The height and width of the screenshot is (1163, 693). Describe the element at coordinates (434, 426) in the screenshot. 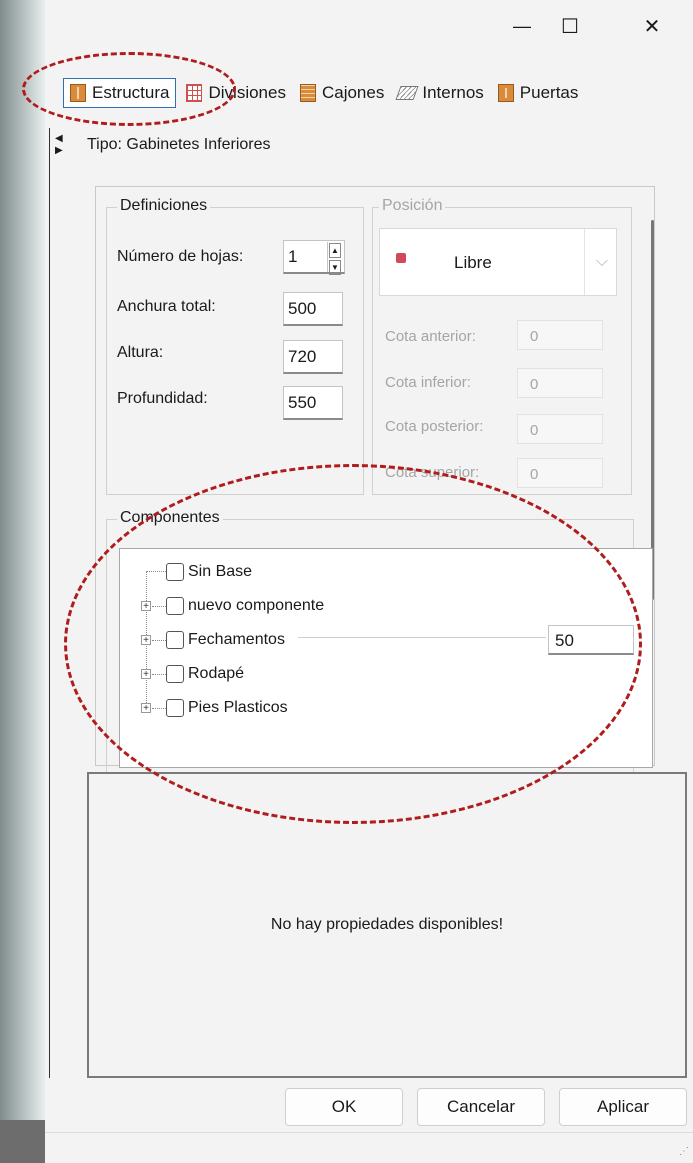

I see `cota-posterior-label: Cota posterior:` at that location.